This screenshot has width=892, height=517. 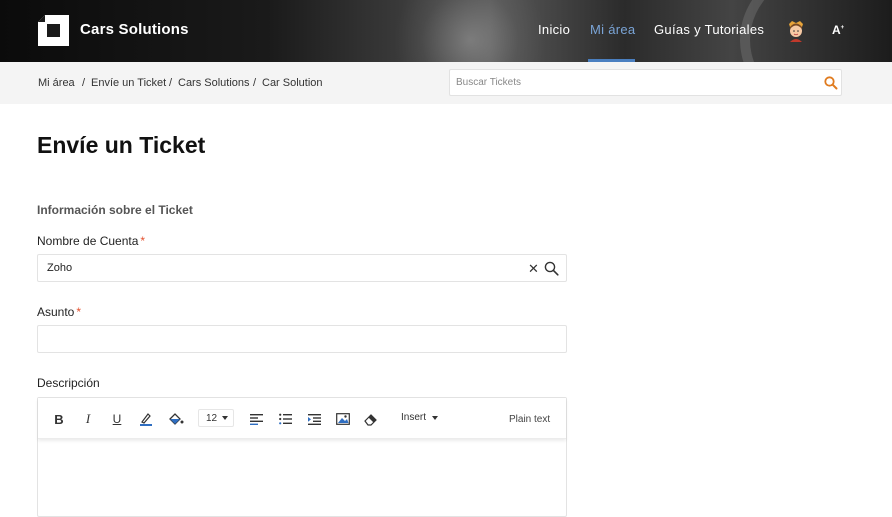 What do you see at coordinates (115, 210) in the screenshot?
I see `section-title: Información sobre el Ticket` at bounding box center [115, 210].